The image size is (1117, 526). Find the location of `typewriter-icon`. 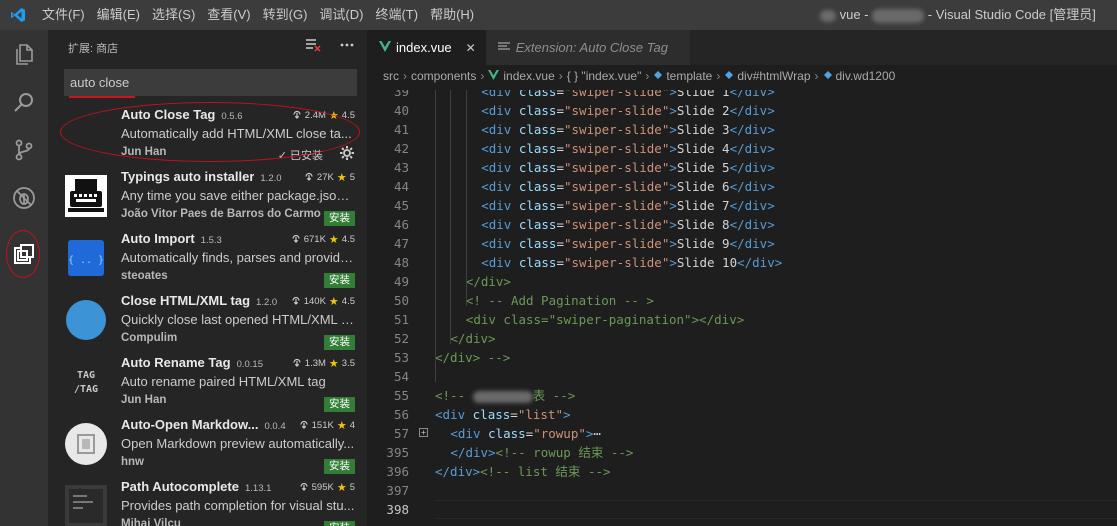

typewriter-icon is located at coordinates (86, 196).